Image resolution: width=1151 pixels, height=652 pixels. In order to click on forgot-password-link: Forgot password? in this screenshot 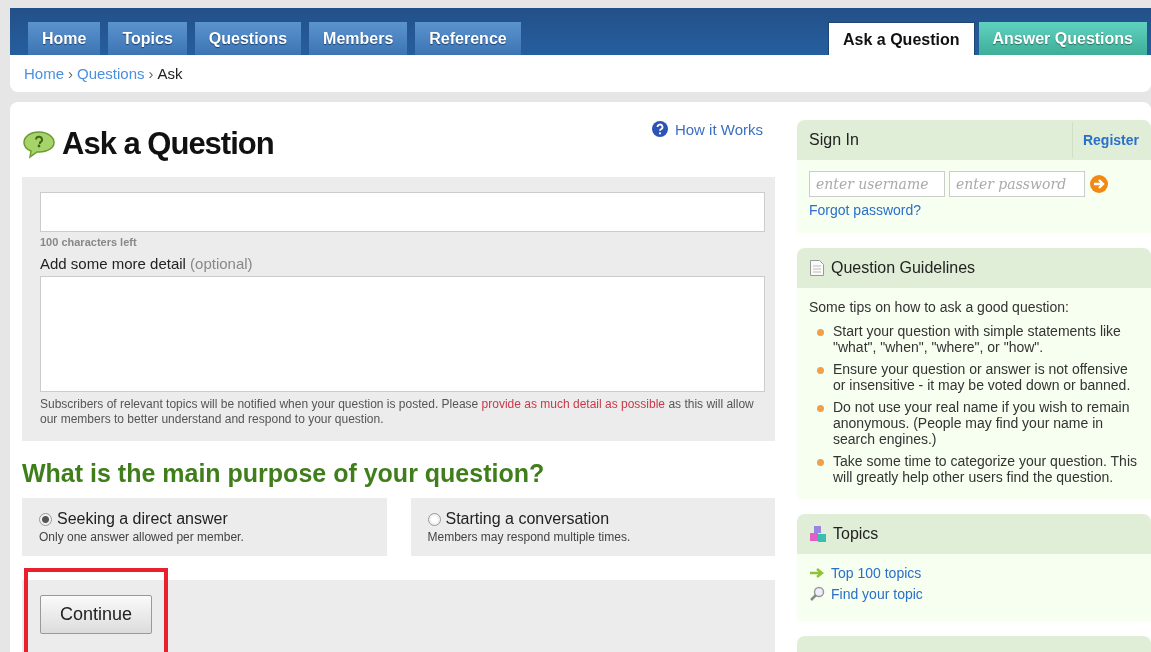, I will do `click(865, 210)`.